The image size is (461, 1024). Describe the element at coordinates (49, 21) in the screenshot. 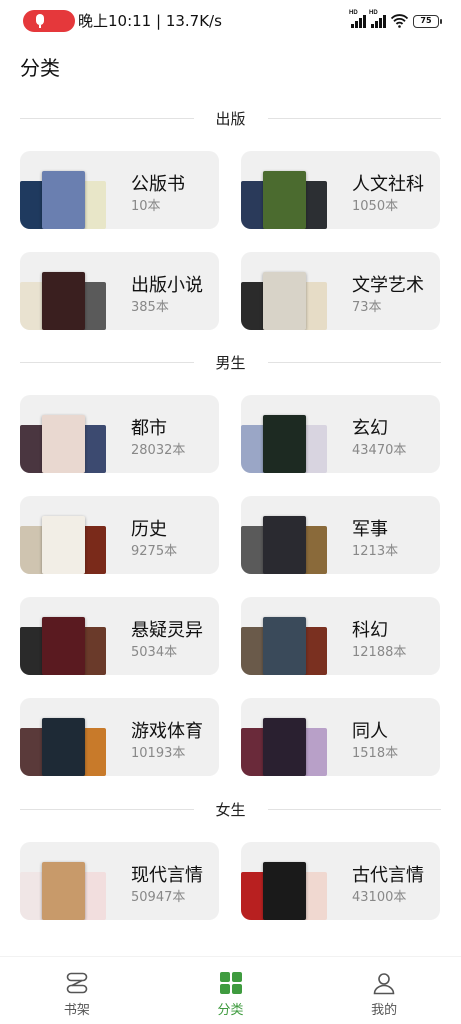

I see `recording-indicator` at that location.